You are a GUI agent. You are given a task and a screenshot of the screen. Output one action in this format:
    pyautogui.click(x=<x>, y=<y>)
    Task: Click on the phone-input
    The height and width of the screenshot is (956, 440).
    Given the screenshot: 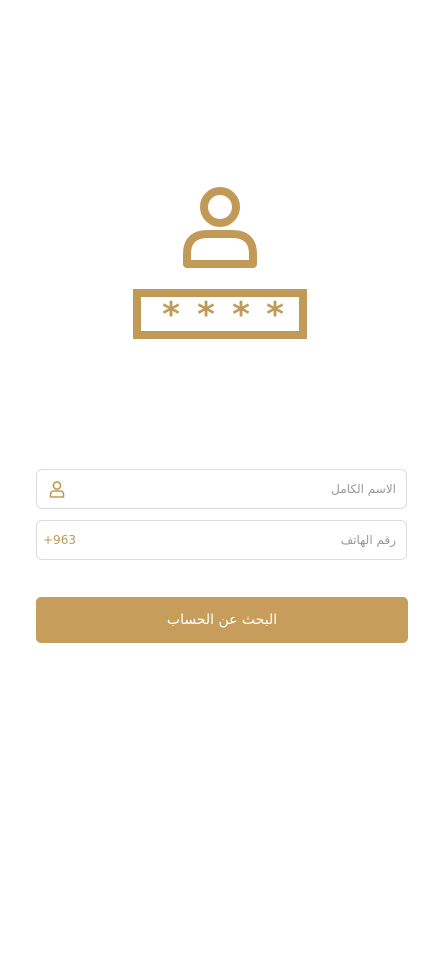 What is the action you would take?
    pyautogui.click(x=246, y=540)
    